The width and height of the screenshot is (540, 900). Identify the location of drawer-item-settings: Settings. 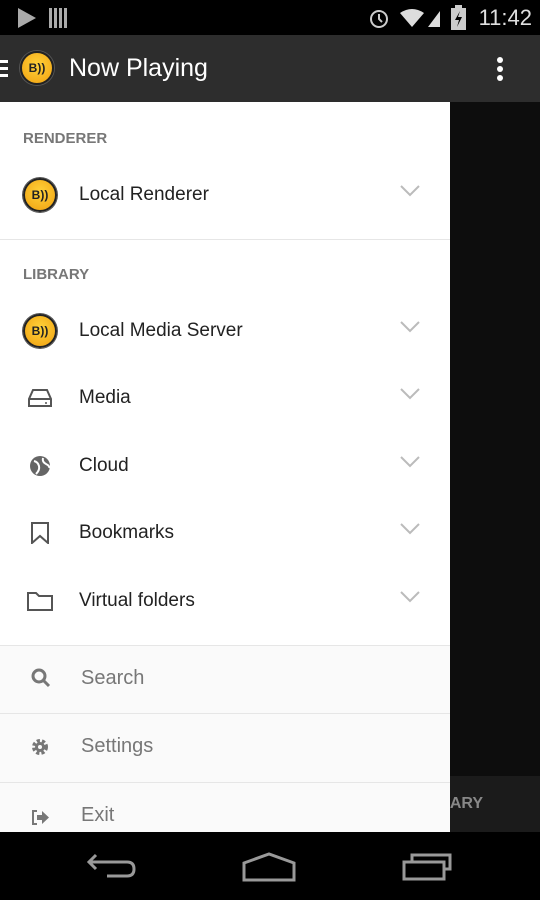
(225, 747).